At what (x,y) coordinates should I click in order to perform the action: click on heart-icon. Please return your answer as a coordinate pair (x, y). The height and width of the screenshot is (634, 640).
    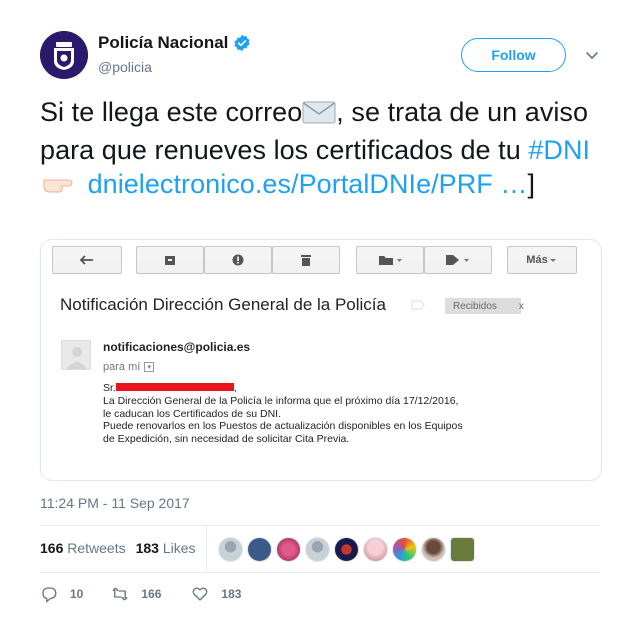
    Looking at the image, I should click on (200, 594).